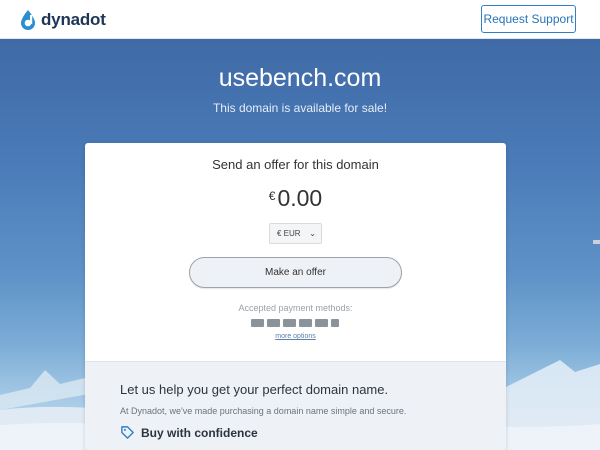 Image resolution: width=600 pixels, height=450 pixels. I want to click on chevron-down-icon: ⌄, so click(312, 233).